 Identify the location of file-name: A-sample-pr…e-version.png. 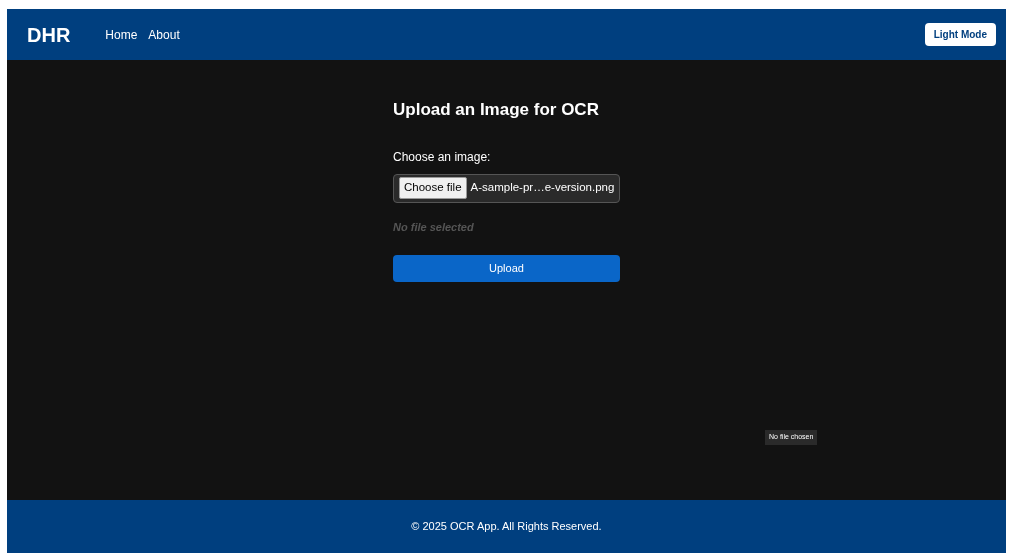
(542, 188).